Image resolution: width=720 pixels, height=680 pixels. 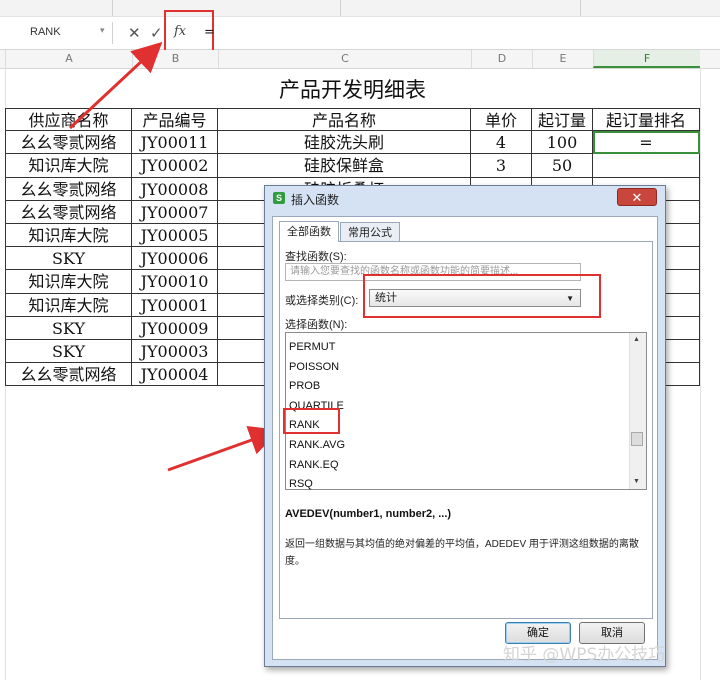 I want to click on wps-app-icon: S, so click(x=279, y=198).